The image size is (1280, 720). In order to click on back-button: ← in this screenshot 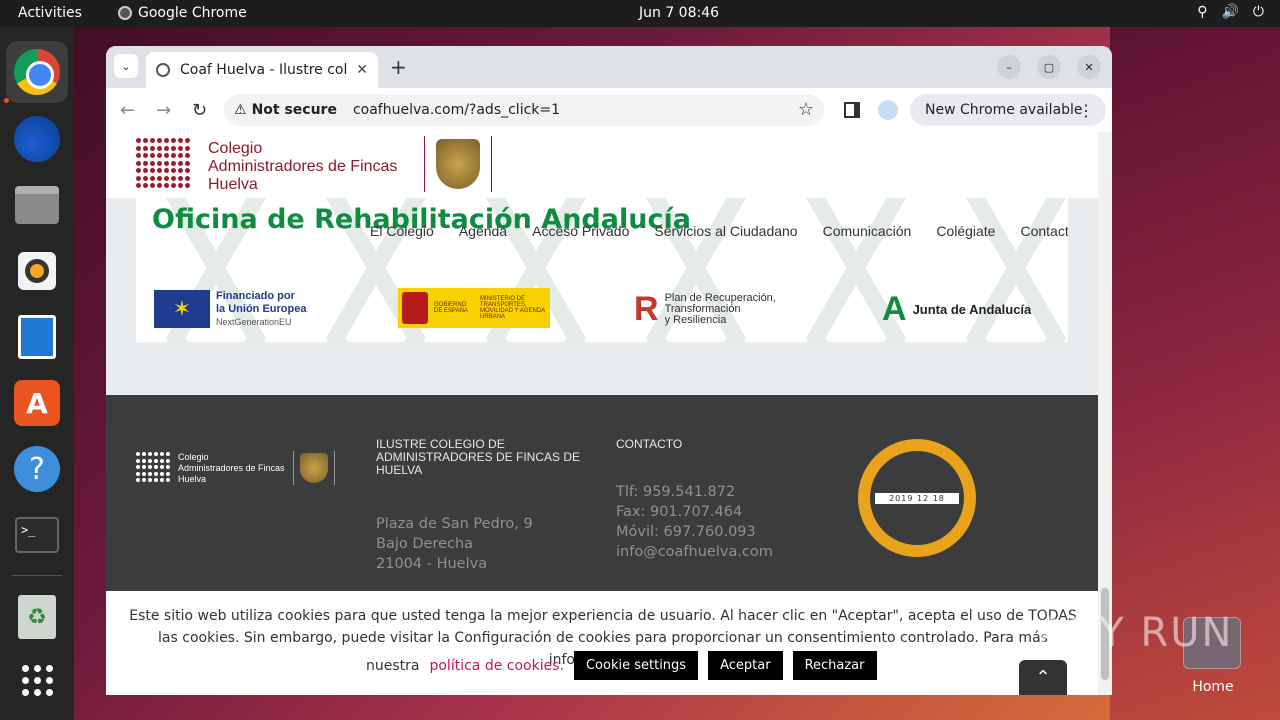, I will do `click(127, 110)`.